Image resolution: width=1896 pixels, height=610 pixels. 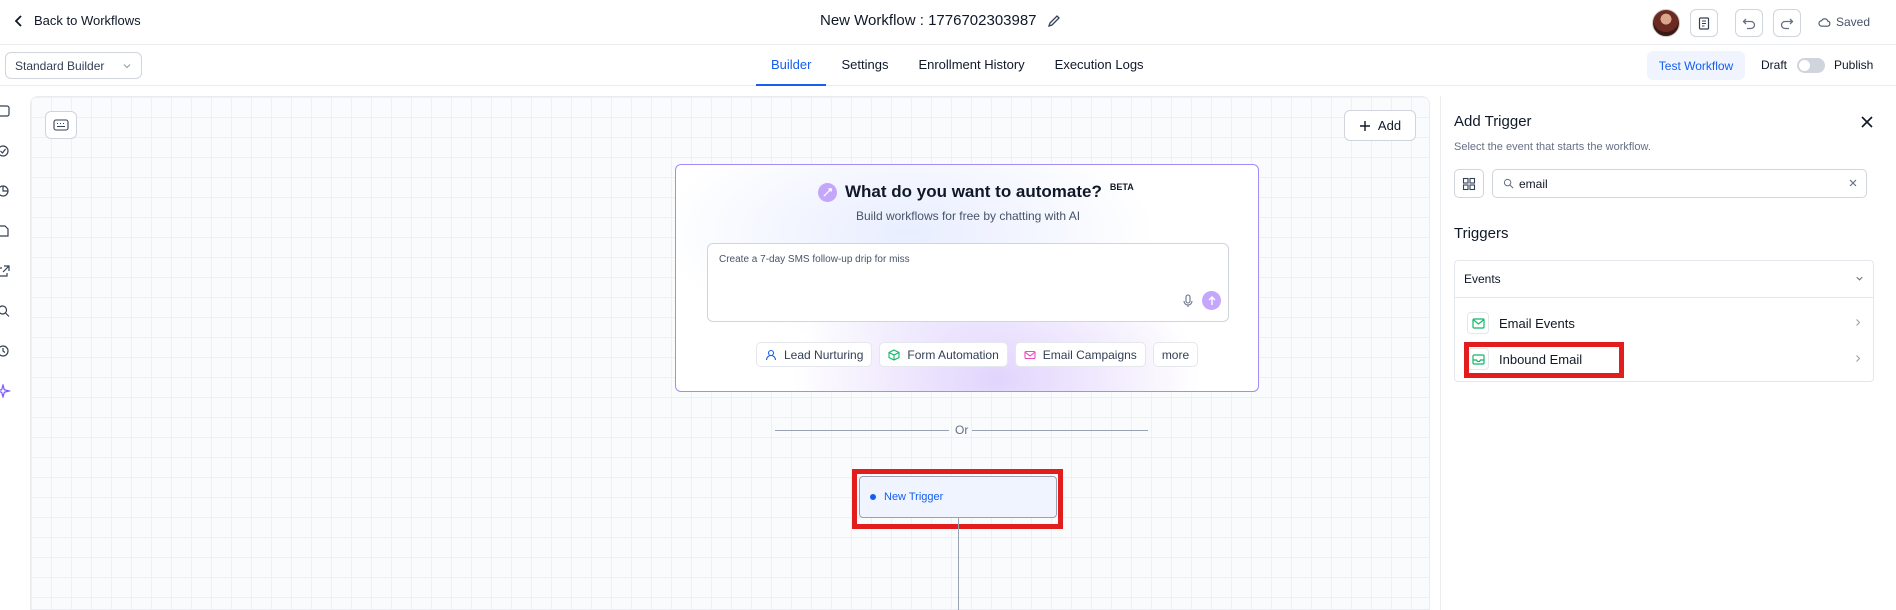 I want to click on microphone-icon, so click(x=1188, y=301).